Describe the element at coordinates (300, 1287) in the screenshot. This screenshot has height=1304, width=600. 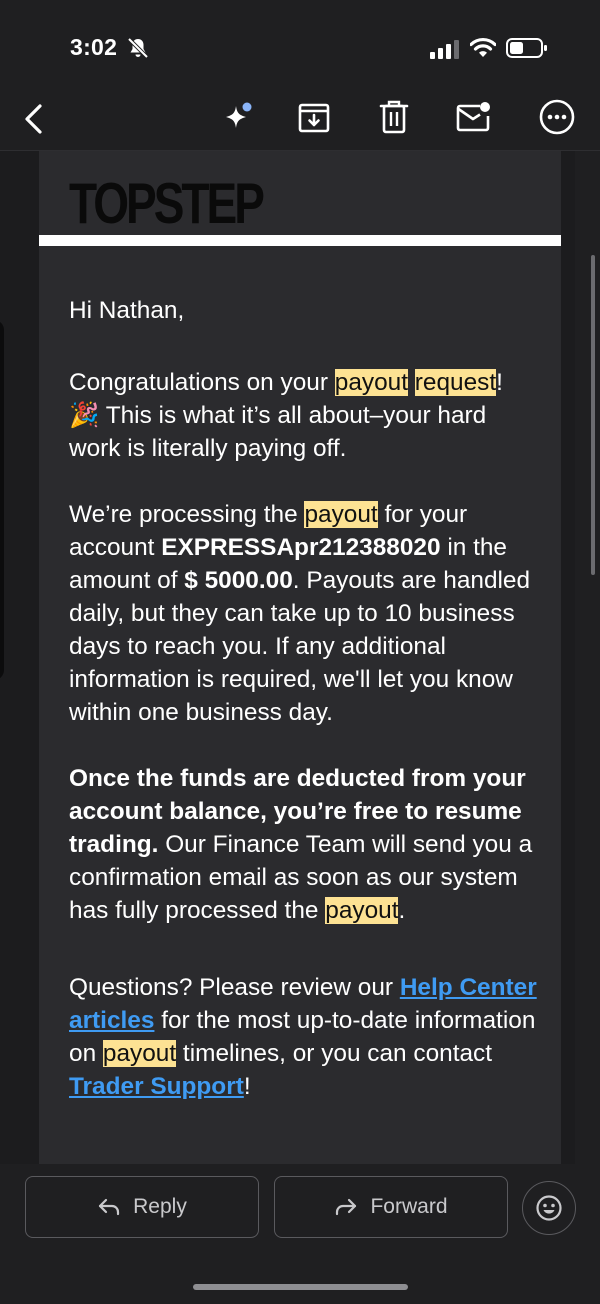
I see `home-indicator` at that location.